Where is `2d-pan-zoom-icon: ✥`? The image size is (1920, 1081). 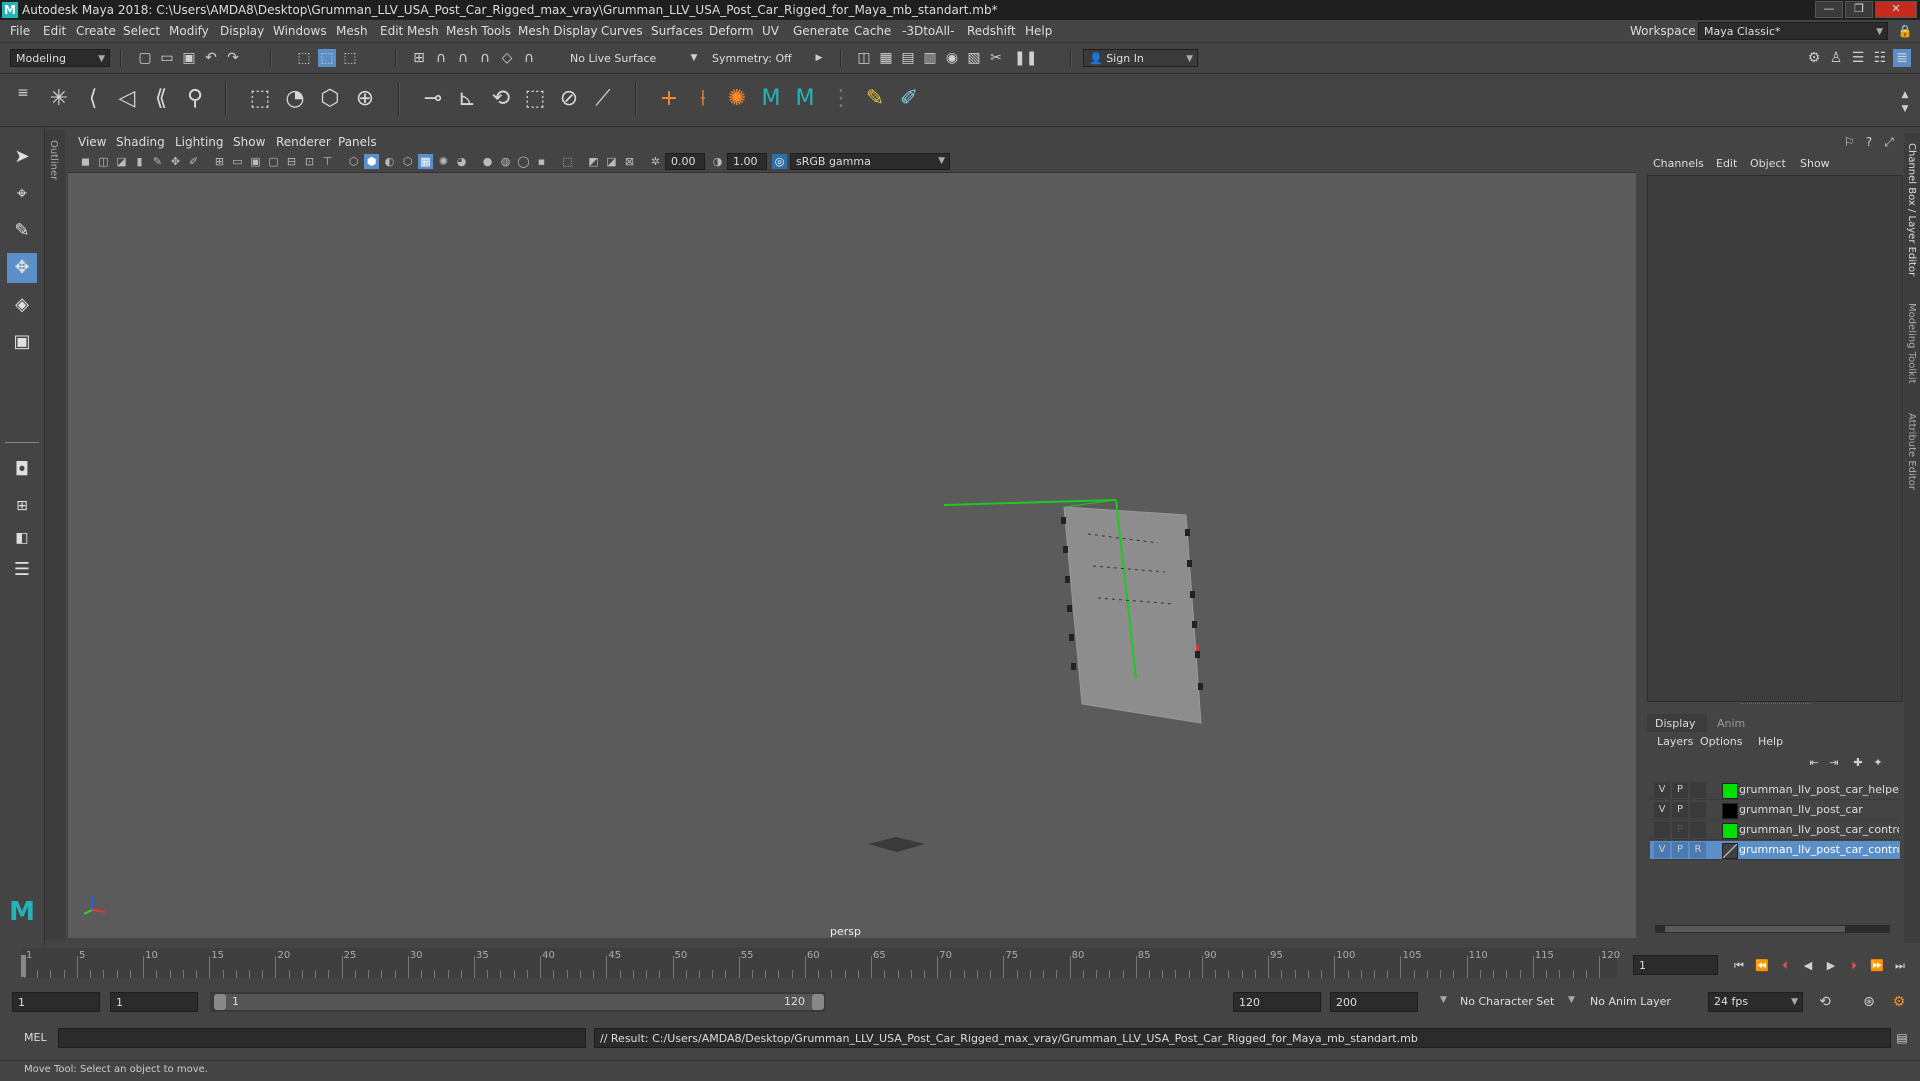
2d-pan-zoom-icon: ✥ is located at coordinates (175, 161).